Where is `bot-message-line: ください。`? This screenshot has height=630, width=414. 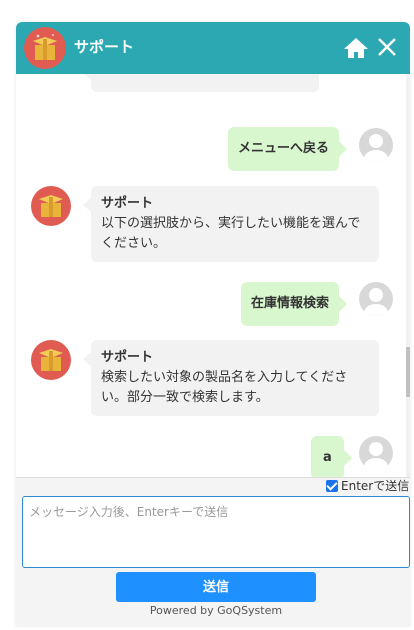
bot-message-line: ください。 is located at coordinates (134, 243).